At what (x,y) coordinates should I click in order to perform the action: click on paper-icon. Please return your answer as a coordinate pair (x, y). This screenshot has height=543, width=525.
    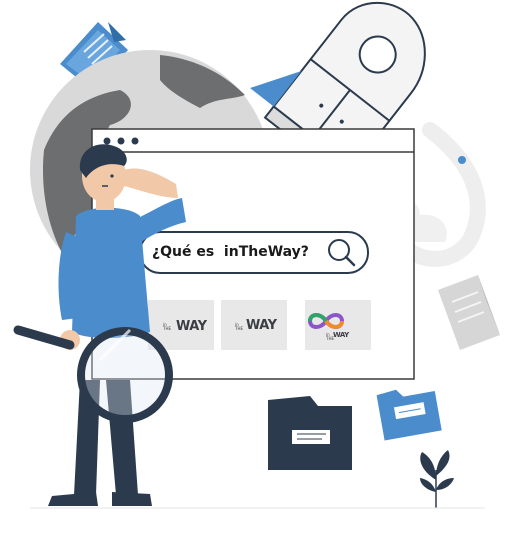
    Looking at the image, I should click on (469, 312).